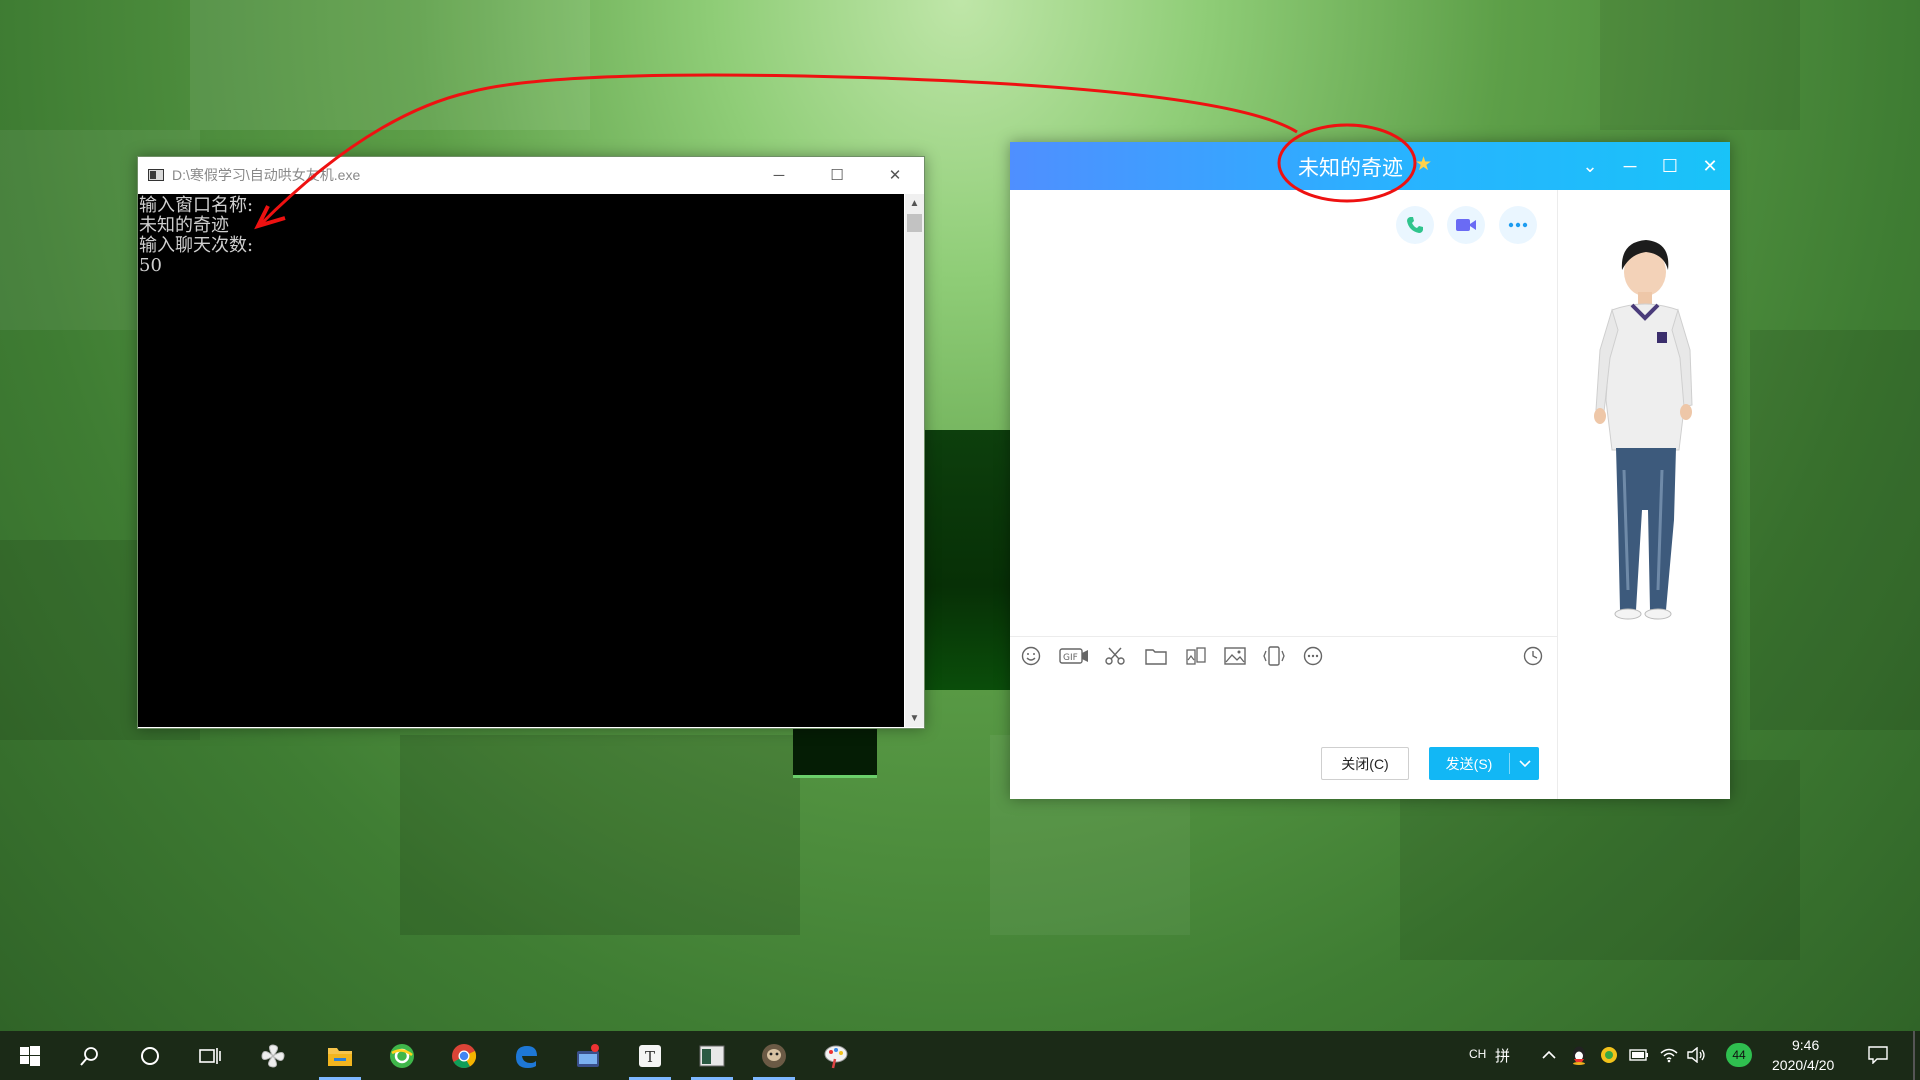 The width and height of the screenshot is (1920, 1080). I want to click on folder-icon, so click(1156, 656).